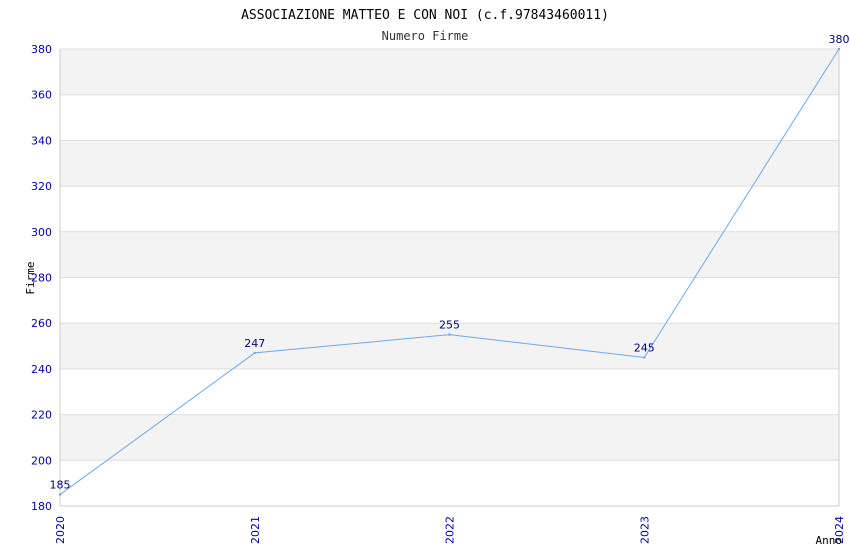  Describe the element at coordinates (41, 49) in the screenshot. I see `y-tick-label: 380` at that location.